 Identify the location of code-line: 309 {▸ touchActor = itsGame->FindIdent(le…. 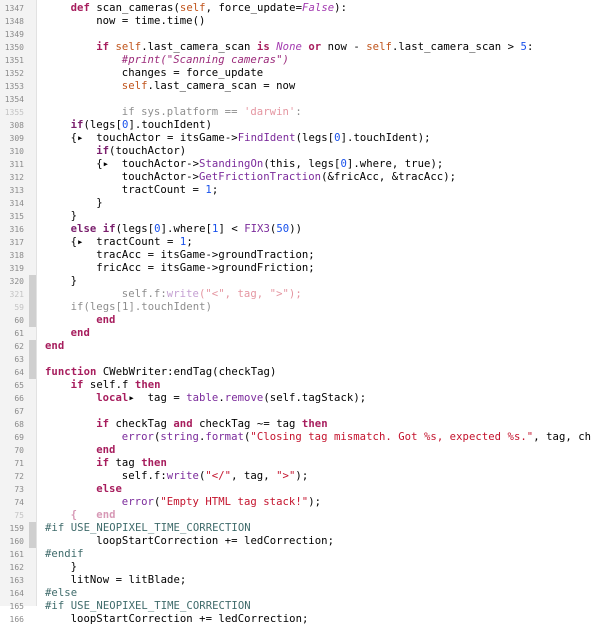
(303, 138).